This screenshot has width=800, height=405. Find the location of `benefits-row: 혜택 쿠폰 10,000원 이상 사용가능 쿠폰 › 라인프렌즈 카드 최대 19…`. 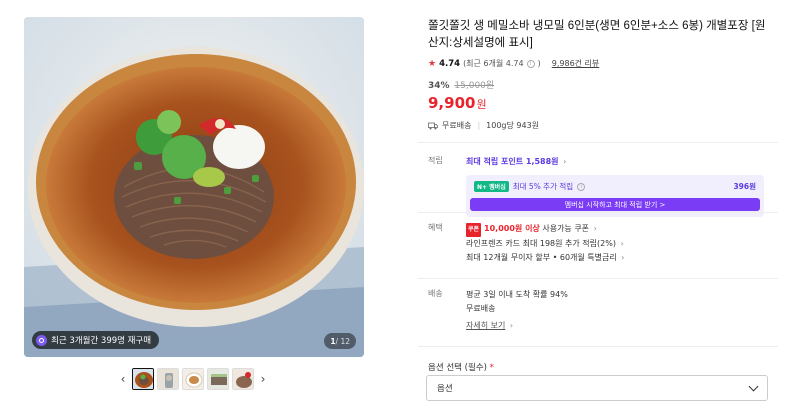

benefits-row: 혜택 쿠폰 10,000원 이상 사용가능 쿠폰 › 라인프렌즈 카드 최대 19… is located at coordinates (601, 243).